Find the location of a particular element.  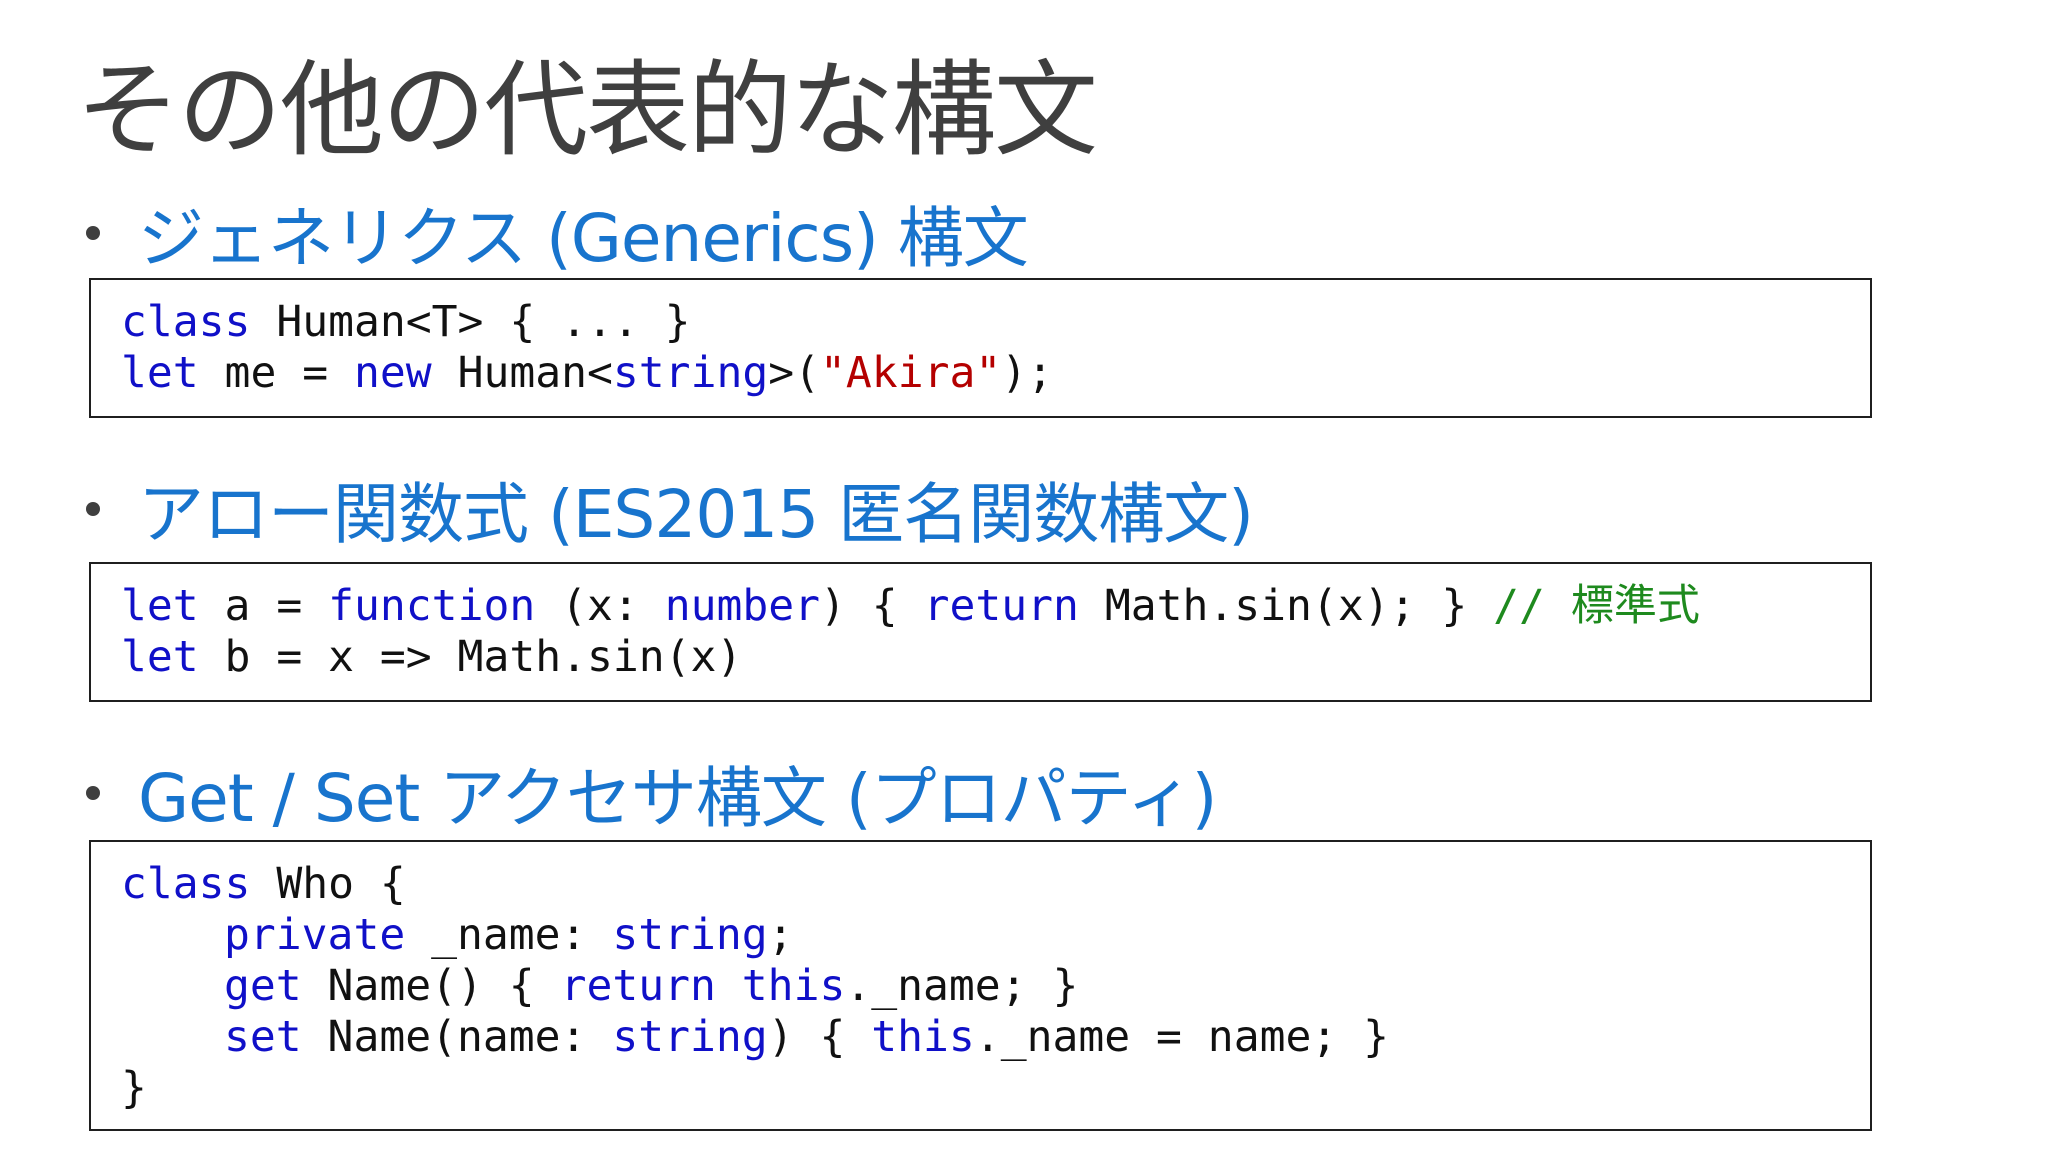

code-line: get Name() { return this._name; } is located at coordinates (995, 986).